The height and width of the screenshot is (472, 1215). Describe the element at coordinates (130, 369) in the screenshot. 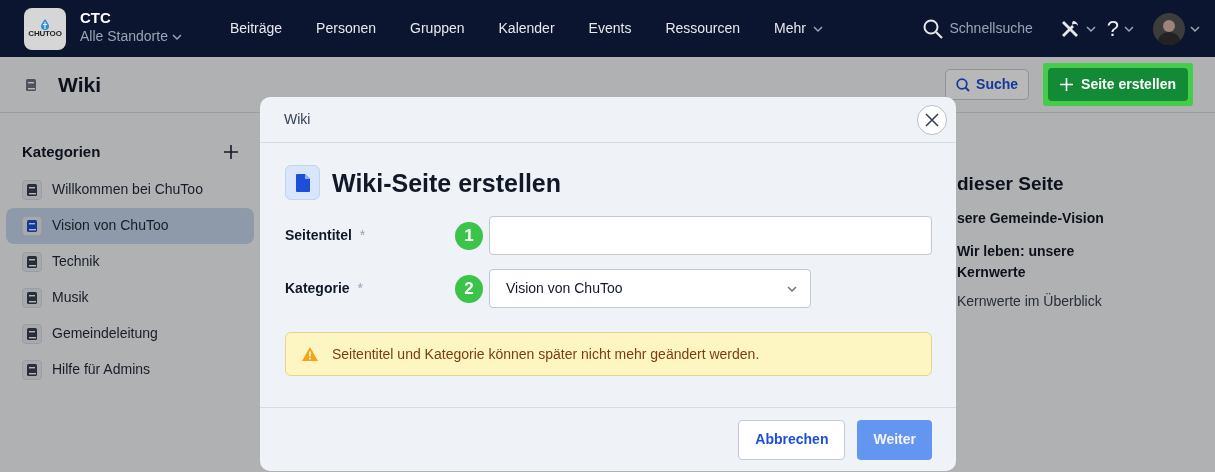

I see `sidebar-item: Hilfe für Admins` at that location.